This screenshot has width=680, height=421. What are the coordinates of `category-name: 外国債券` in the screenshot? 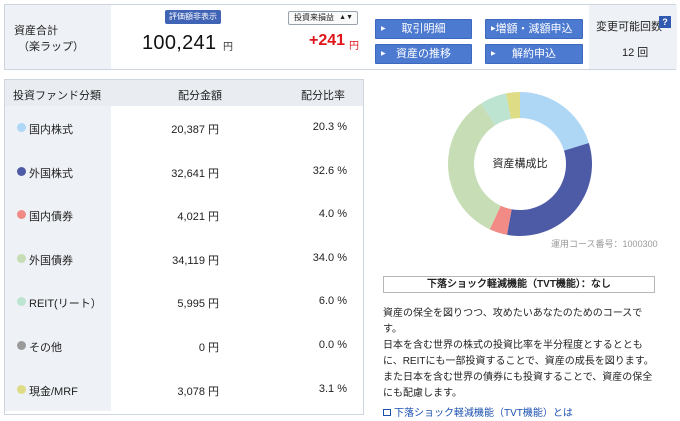 It's located at (51, 260).